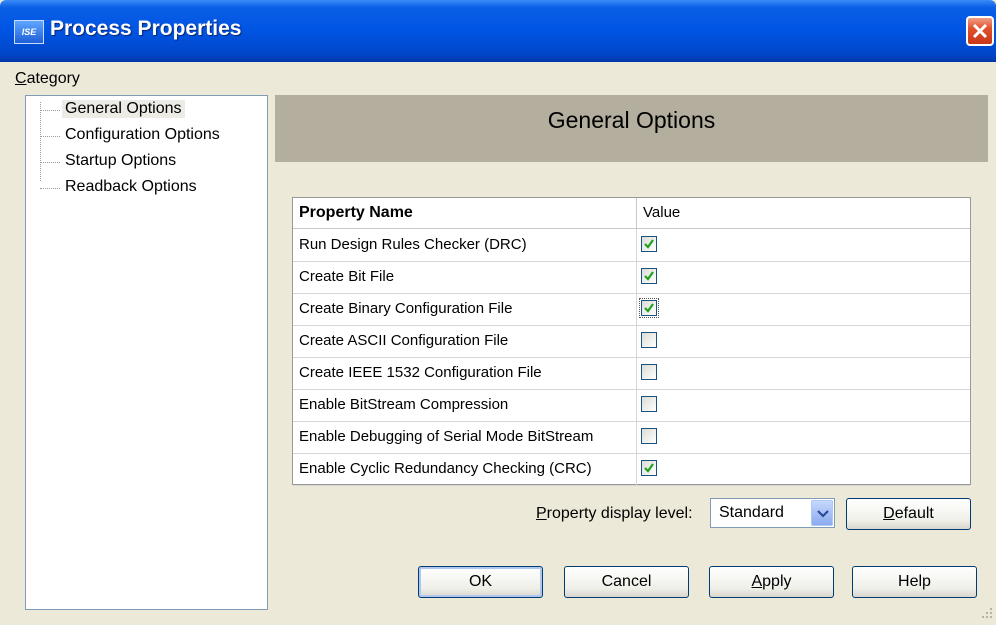  I want to click on category-label: Category, so click(47, 78).